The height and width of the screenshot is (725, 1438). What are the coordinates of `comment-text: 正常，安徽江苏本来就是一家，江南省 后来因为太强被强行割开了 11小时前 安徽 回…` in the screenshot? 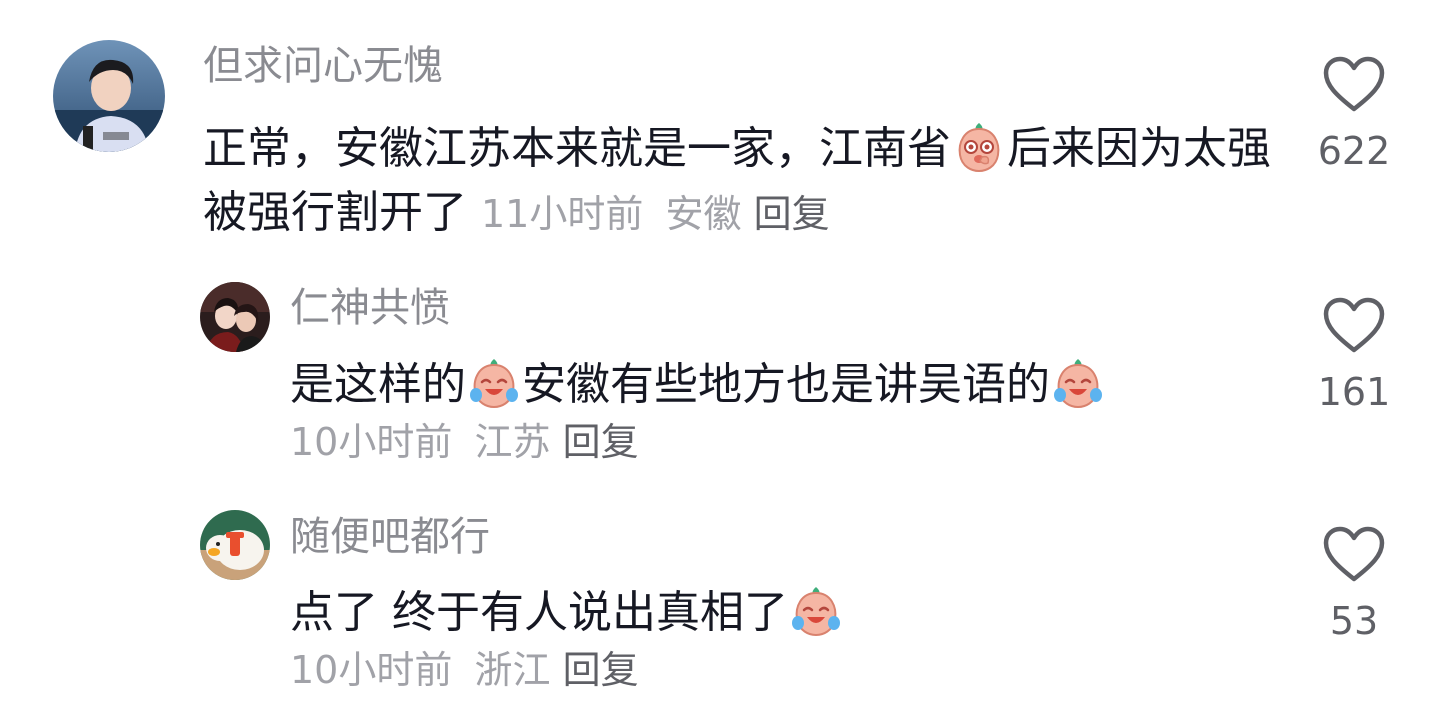 It's located at (743, 181).